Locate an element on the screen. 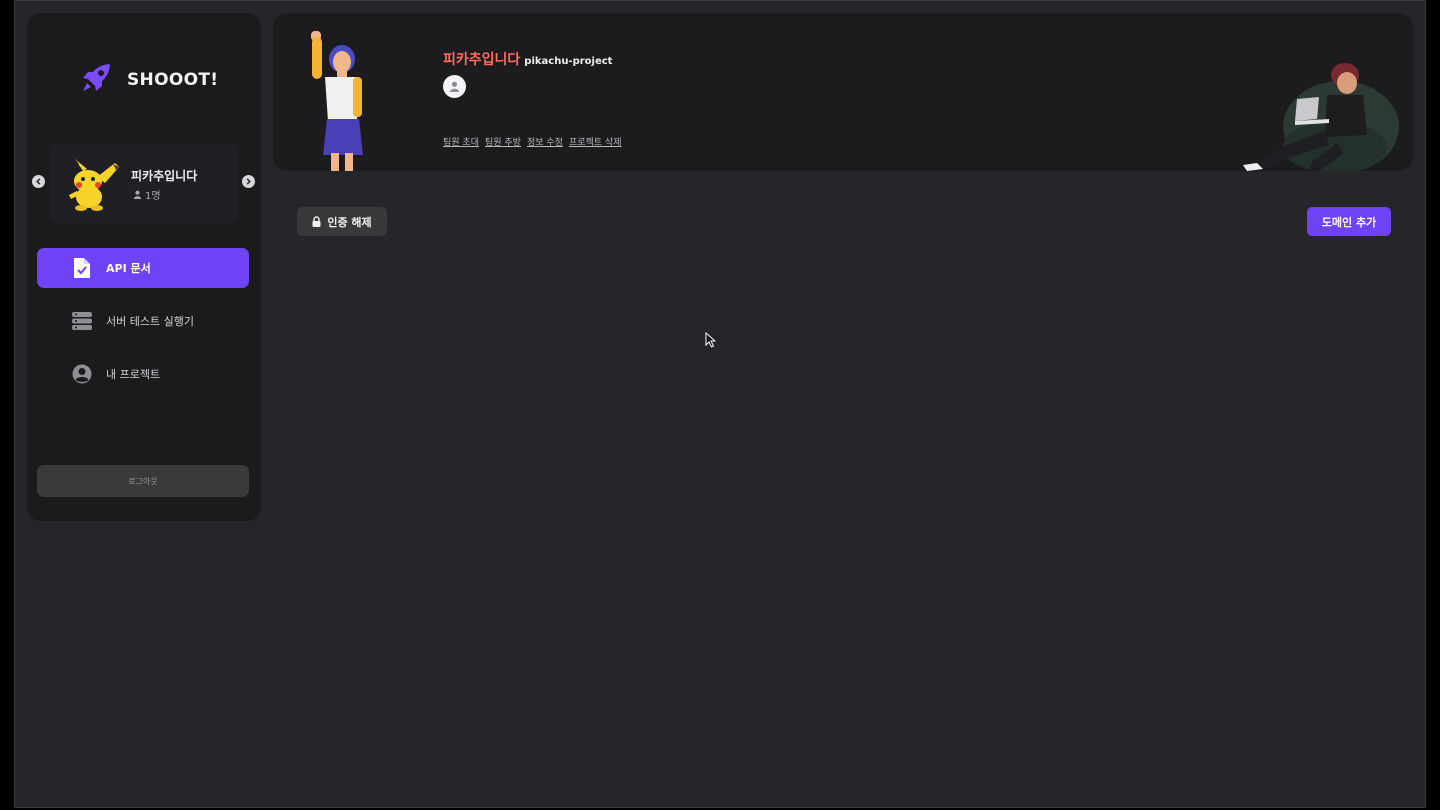 This screenshot has width=1440, height=810. nav-item-api-docs: API 문서 is located at coordinates (143, 268).